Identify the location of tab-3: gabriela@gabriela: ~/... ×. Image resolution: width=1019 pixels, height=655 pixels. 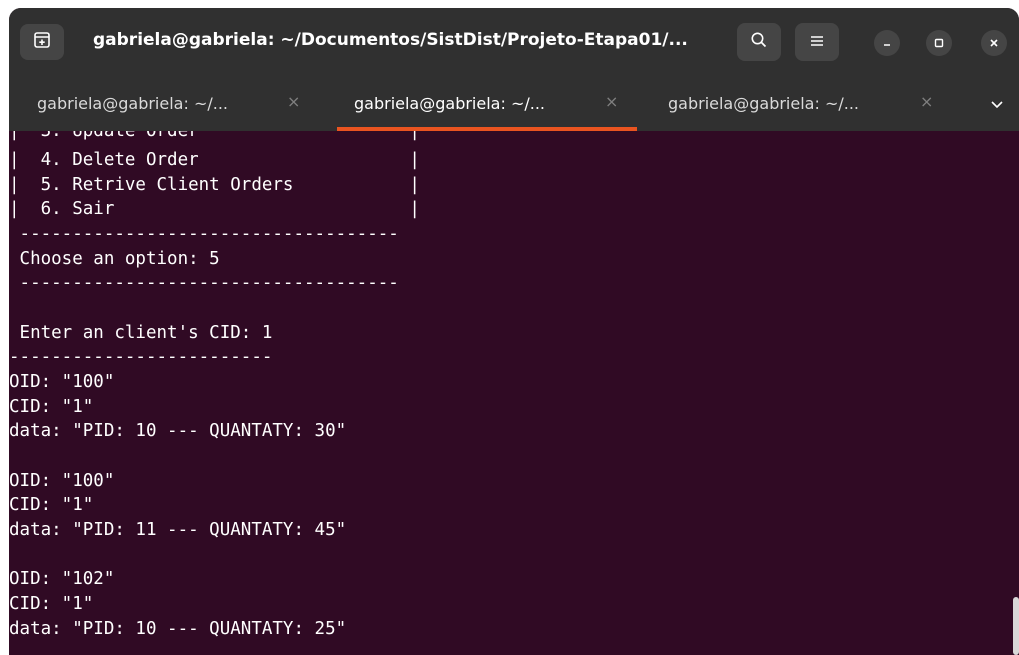
(811, 105).